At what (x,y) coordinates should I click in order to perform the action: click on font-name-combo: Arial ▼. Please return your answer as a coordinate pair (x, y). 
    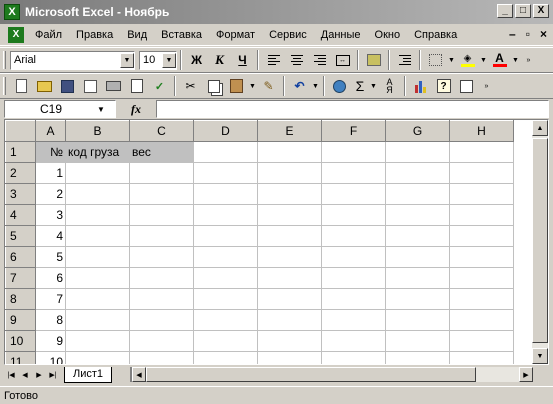
    Looking at the image, I should click on (72, 60).